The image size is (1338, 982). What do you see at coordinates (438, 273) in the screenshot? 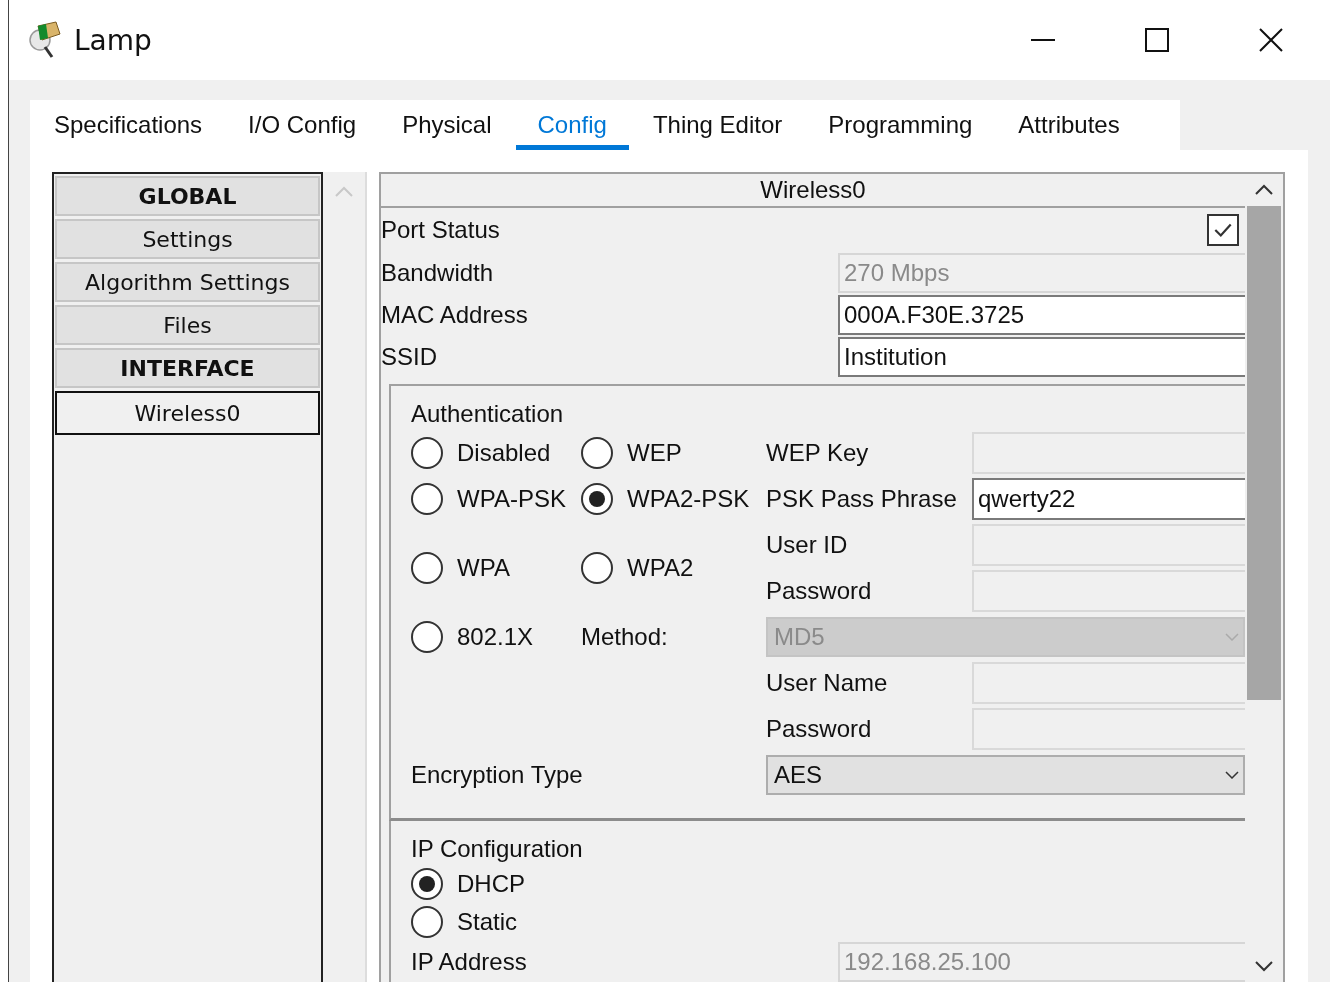
I see `field-label: Bandwidth` at bounding box center [438, 273].